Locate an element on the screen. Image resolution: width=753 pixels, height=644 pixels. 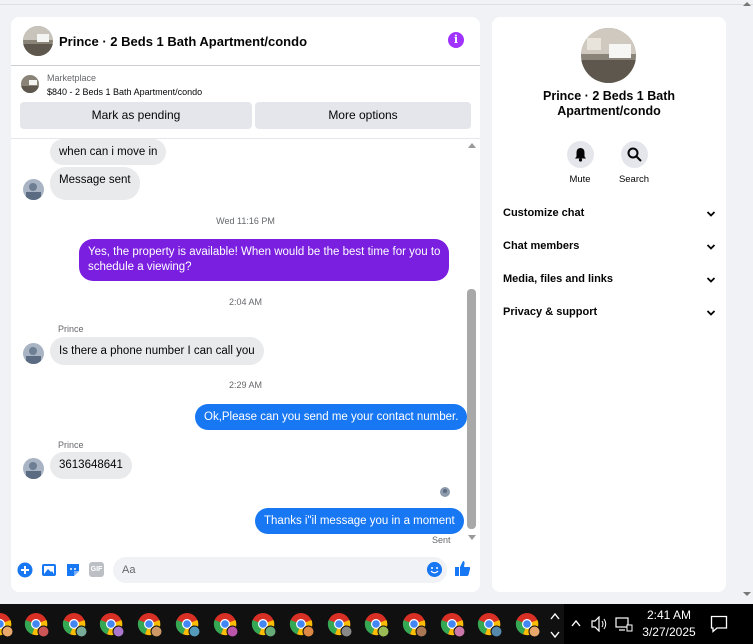
message-line: schedule a viewing? is located at coordinates (140, 267).